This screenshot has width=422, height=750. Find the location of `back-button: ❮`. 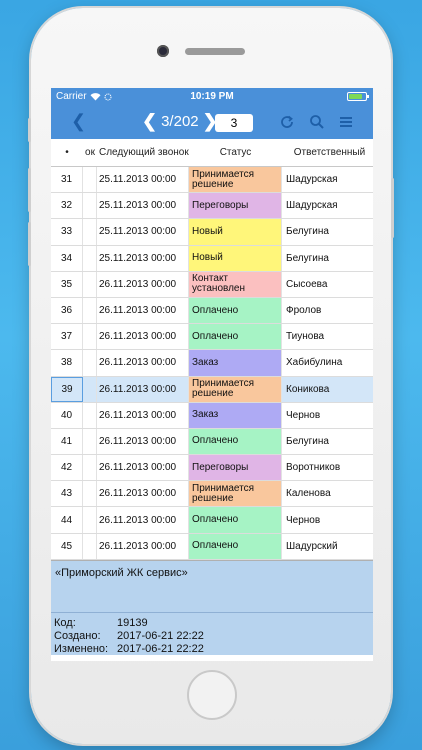

back-button: ❮ is located at coordinates (78, 121).